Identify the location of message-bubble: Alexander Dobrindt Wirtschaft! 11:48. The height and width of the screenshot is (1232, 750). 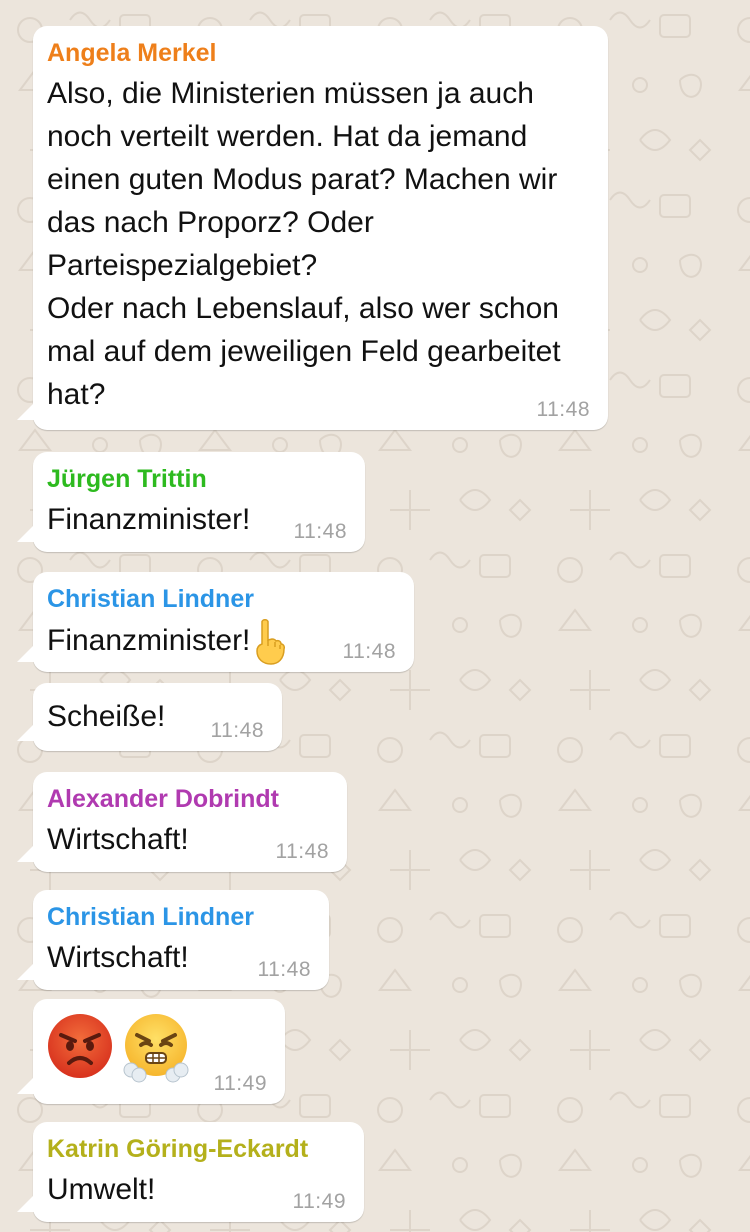
(182, 822).